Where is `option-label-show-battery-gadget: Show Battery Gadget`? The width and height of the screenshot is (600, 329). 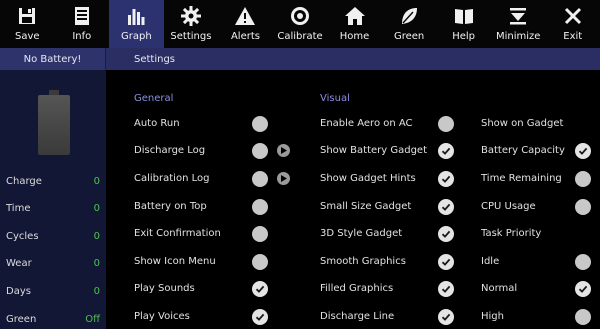 option-label-show-battery-gadget: Show Battery Gadget is located at coordinates (373, 150).